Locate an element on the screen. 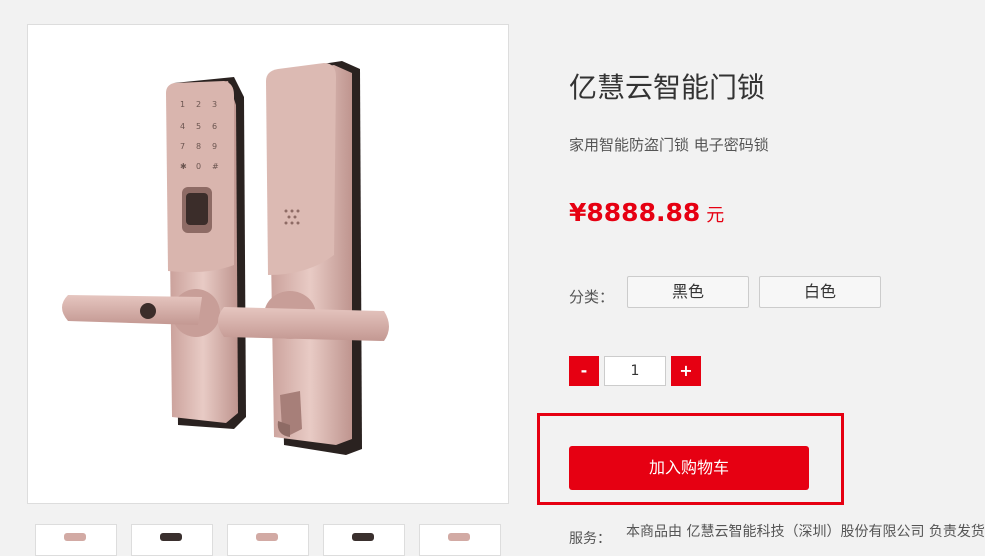  svg-text: 5 is located at coordinates (198, 126).